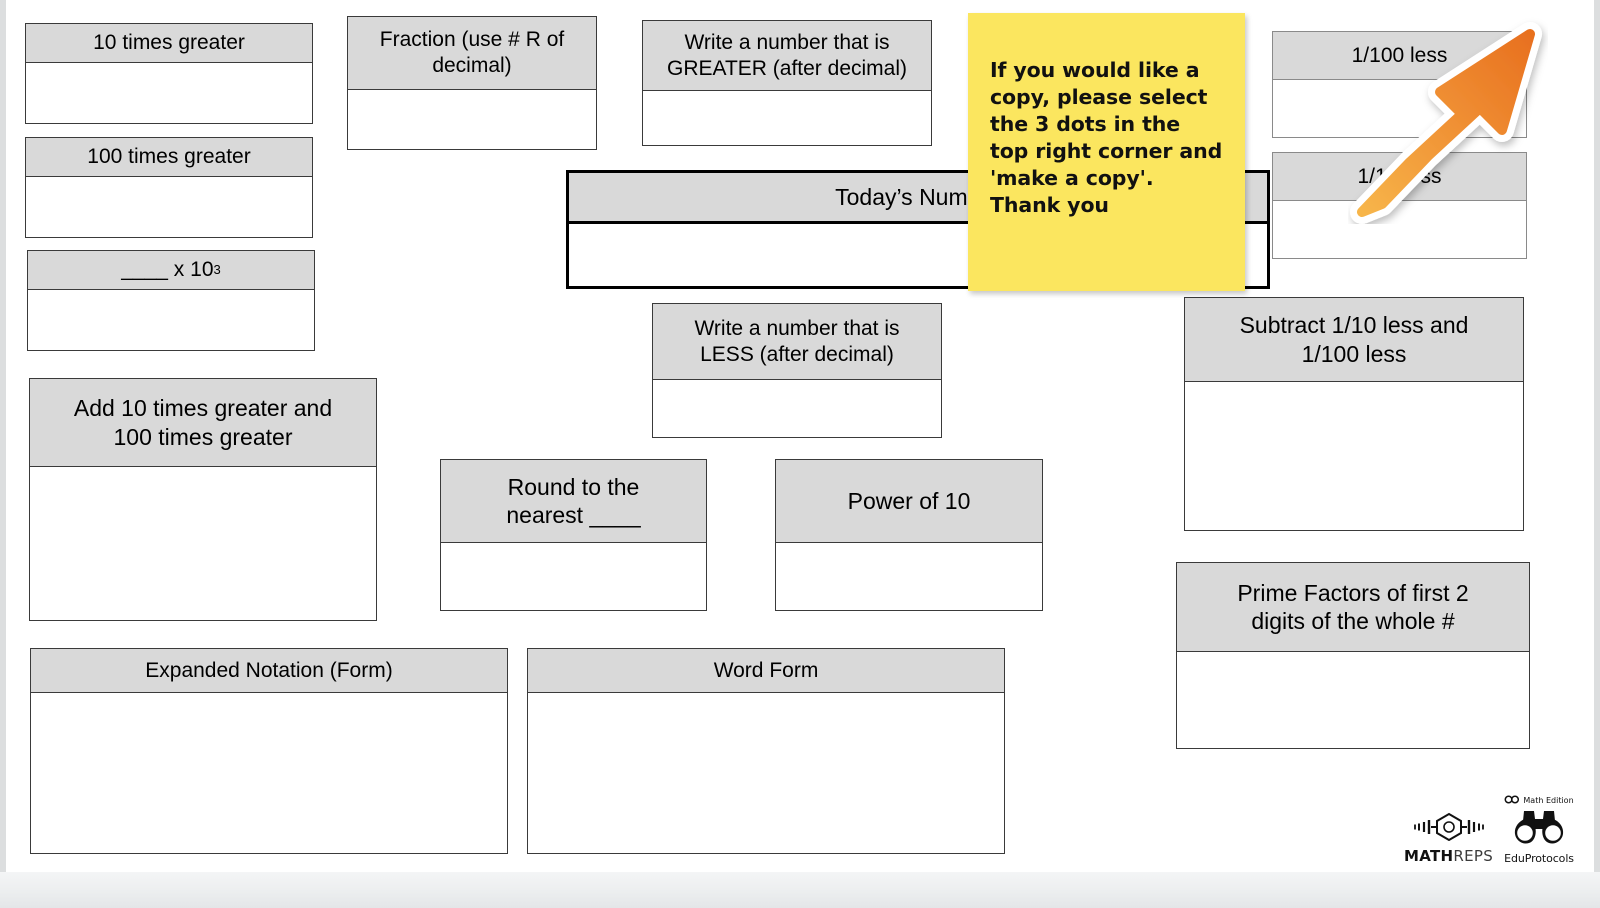 Image resolution: width=1600 pixels, height=908 pixels. Describe the element at coordinates (269, 671) in the screenshot. I see `box-expanded-notation-form-label: Expanded Notation (Form)` at that location.